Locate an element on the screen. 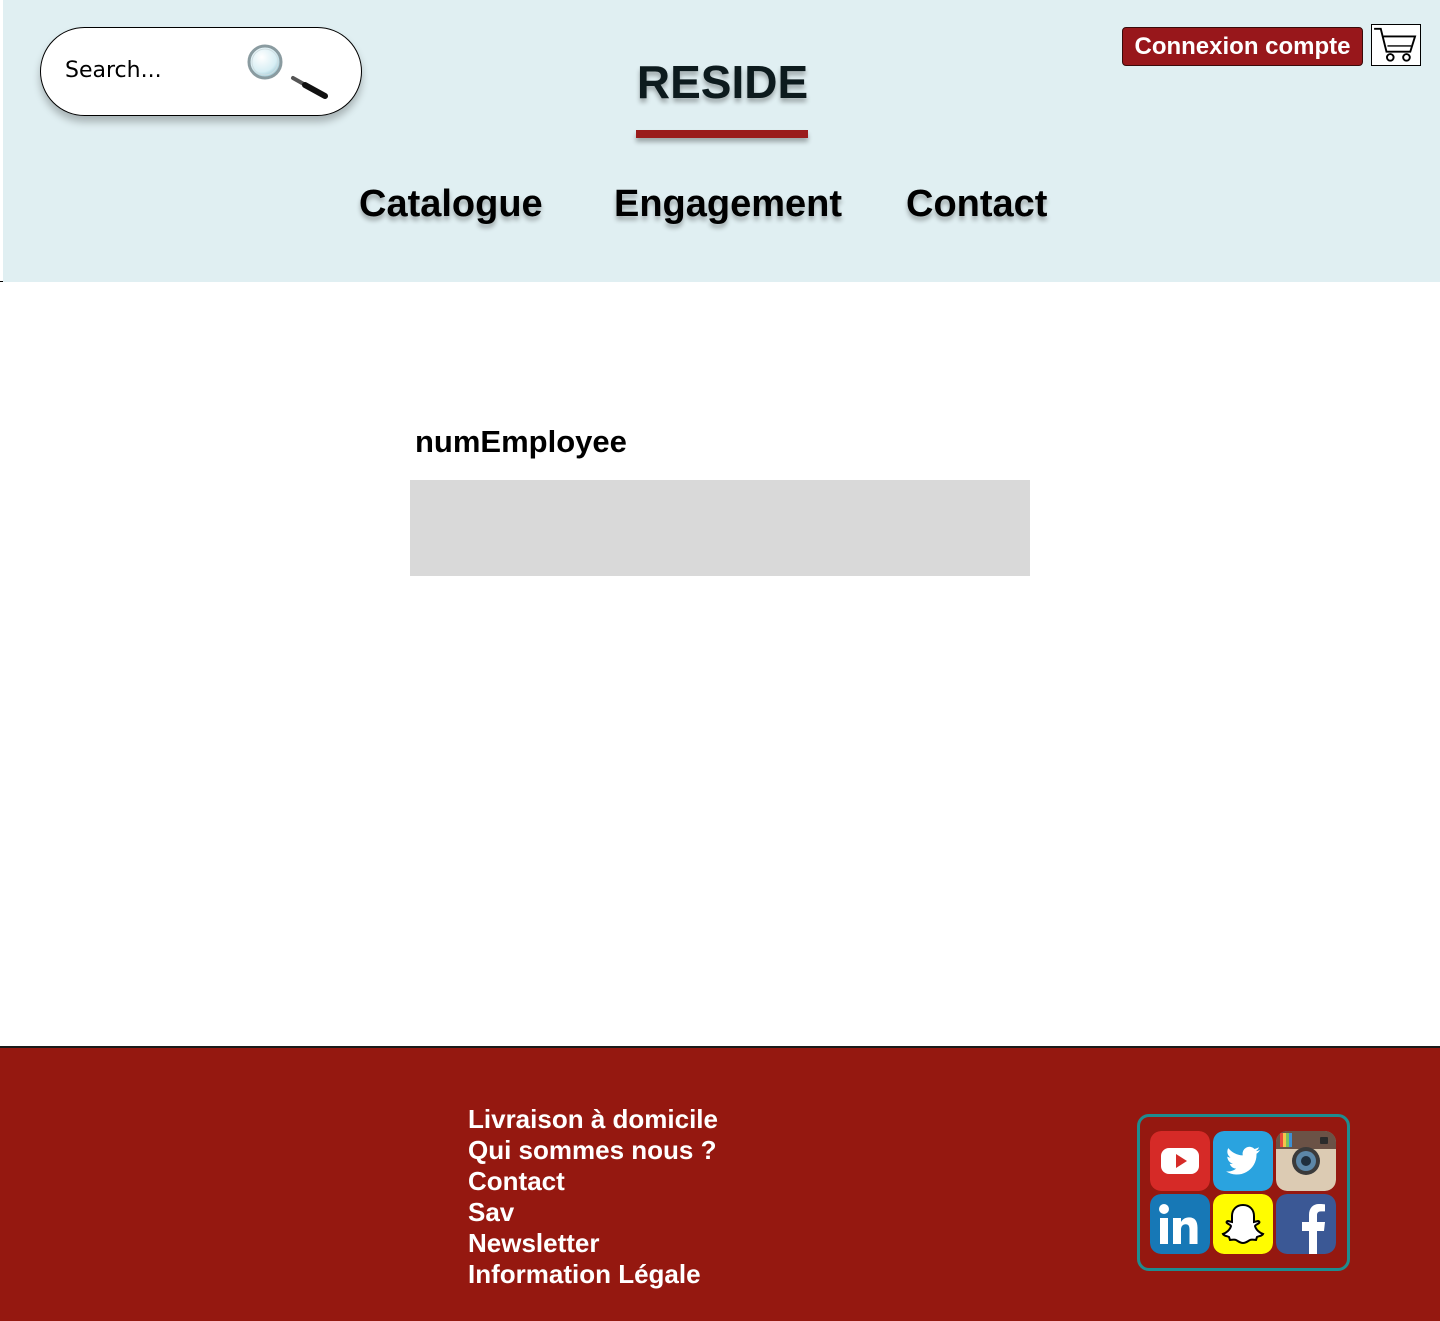 This screenshot has height=1321, width=1440. twitter-icon is located at coordinates (1243, 1161).